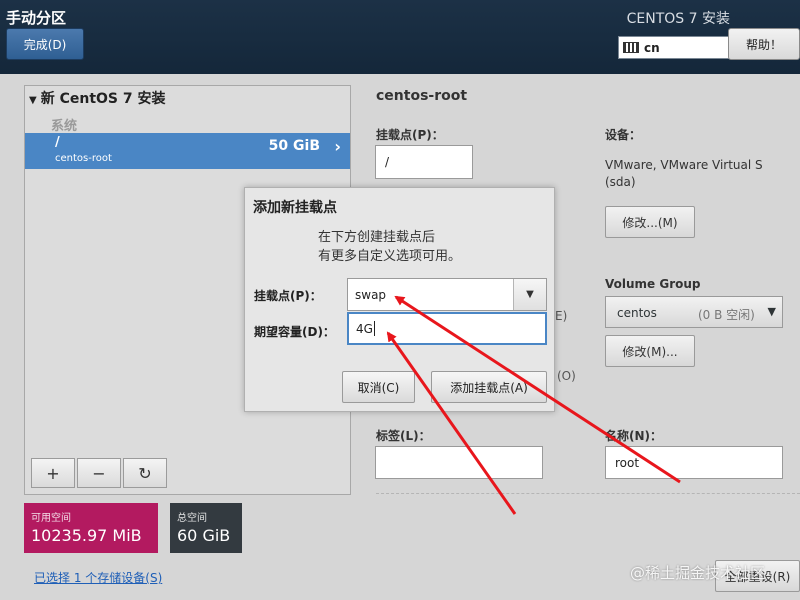  I want to click on tag-label: 标签(L)：, so click(403, 436).